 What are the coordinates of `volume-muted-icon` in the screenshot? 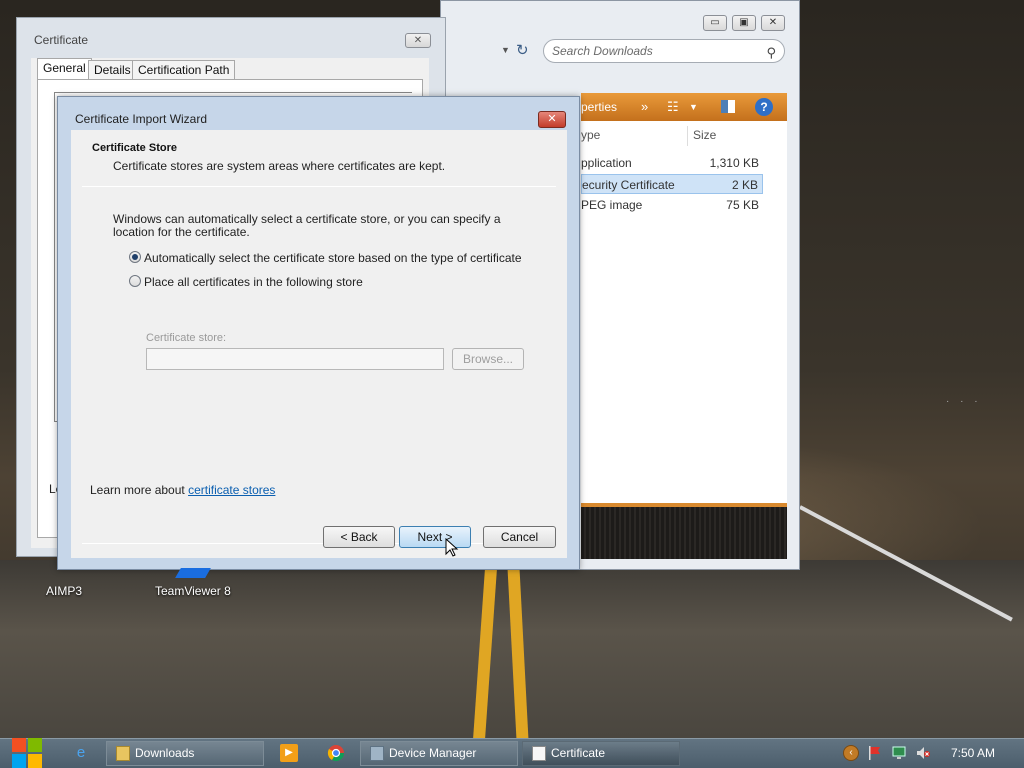 It's located at (923, 753).